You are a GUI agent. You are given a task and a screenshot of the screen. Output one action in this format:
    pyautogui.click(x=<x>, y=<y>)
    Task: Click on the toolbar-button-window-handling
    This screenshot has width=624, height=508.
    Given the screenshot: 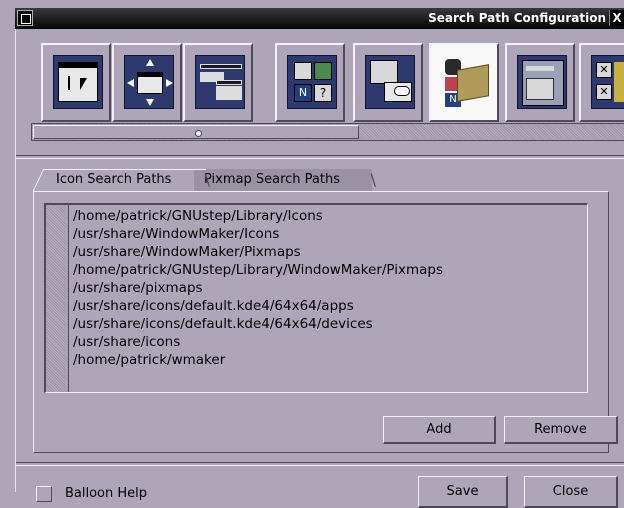 What is the action you would take?
    pyautogui.click(x=218, y=82)
    